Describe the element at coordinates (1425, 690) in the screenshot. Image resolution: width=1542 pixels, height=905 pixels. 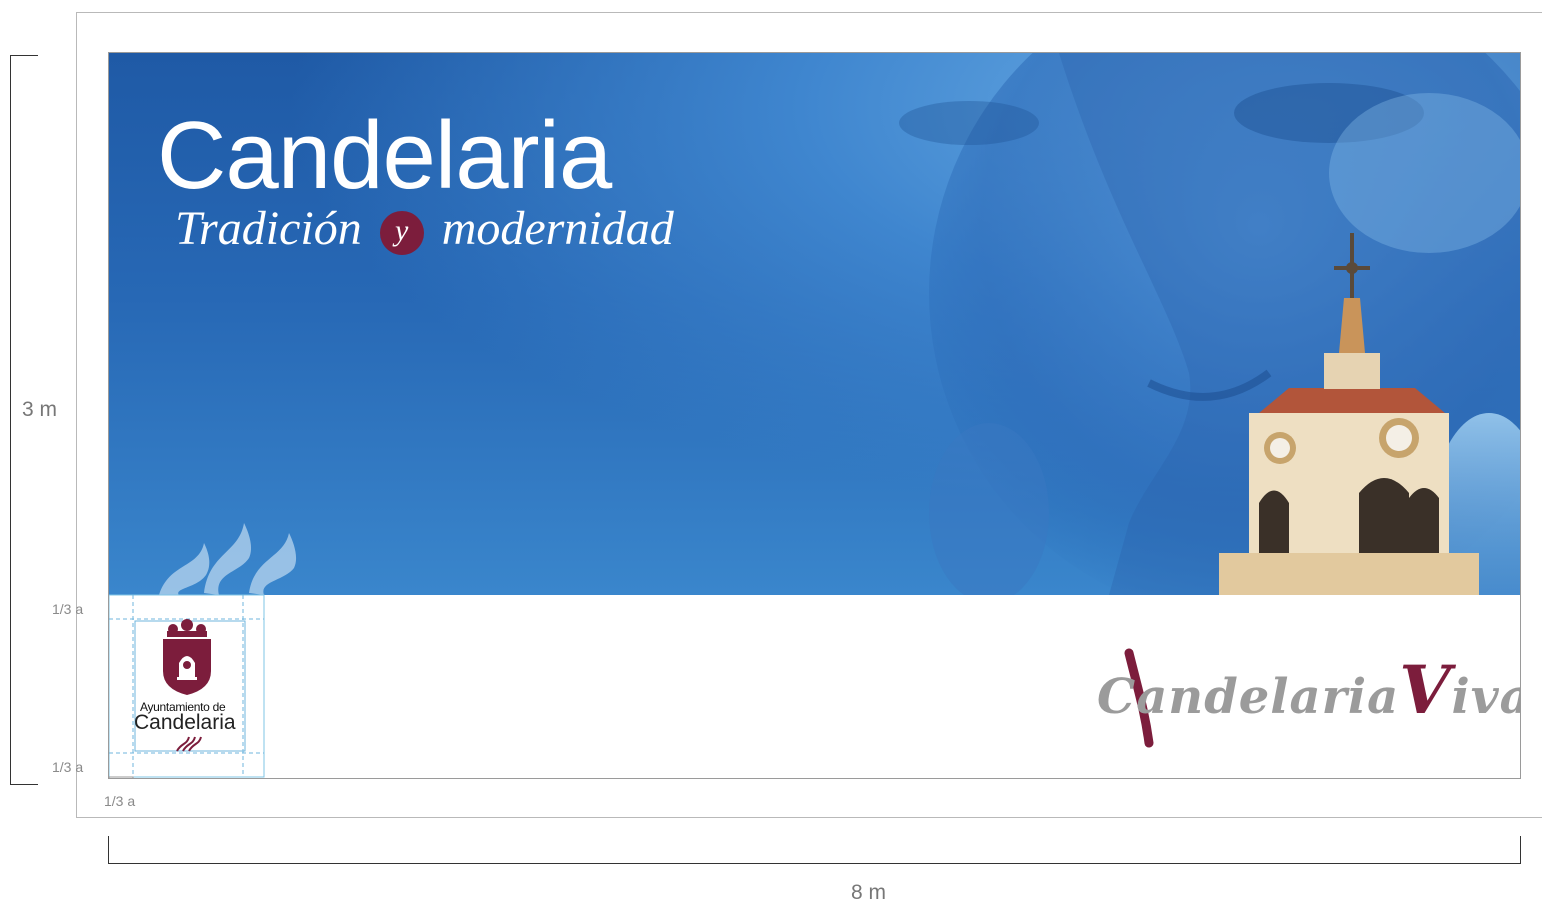
I see `viva-logo-initial: V` at that location.